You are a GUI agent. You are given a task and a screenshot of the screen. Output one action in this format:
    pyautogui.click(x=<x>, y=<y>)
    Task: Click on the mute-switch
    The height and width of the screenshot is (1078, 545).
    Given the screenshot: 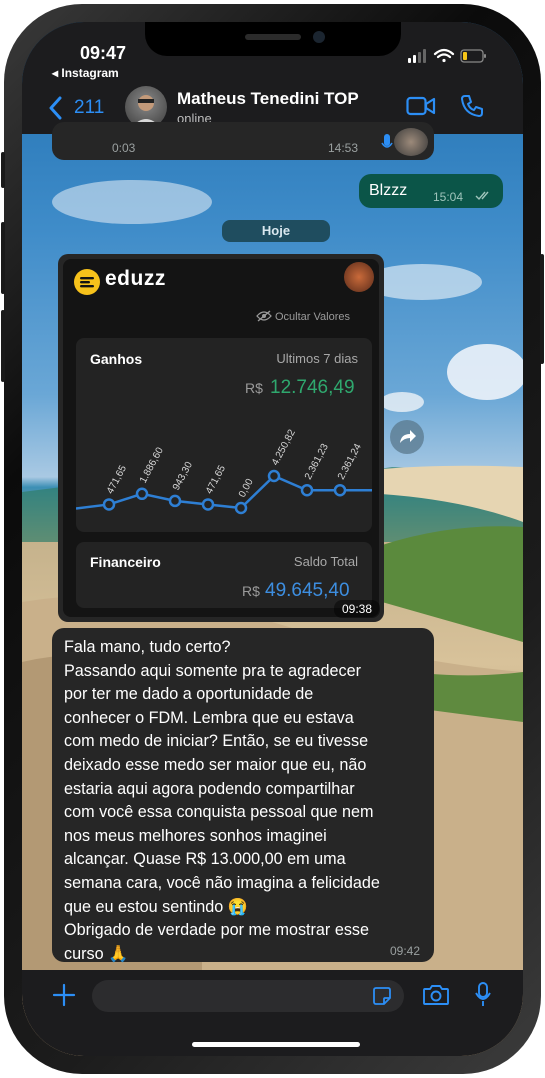 What is the action you would take?
    pyautogui.click(x=3, y=170)
    